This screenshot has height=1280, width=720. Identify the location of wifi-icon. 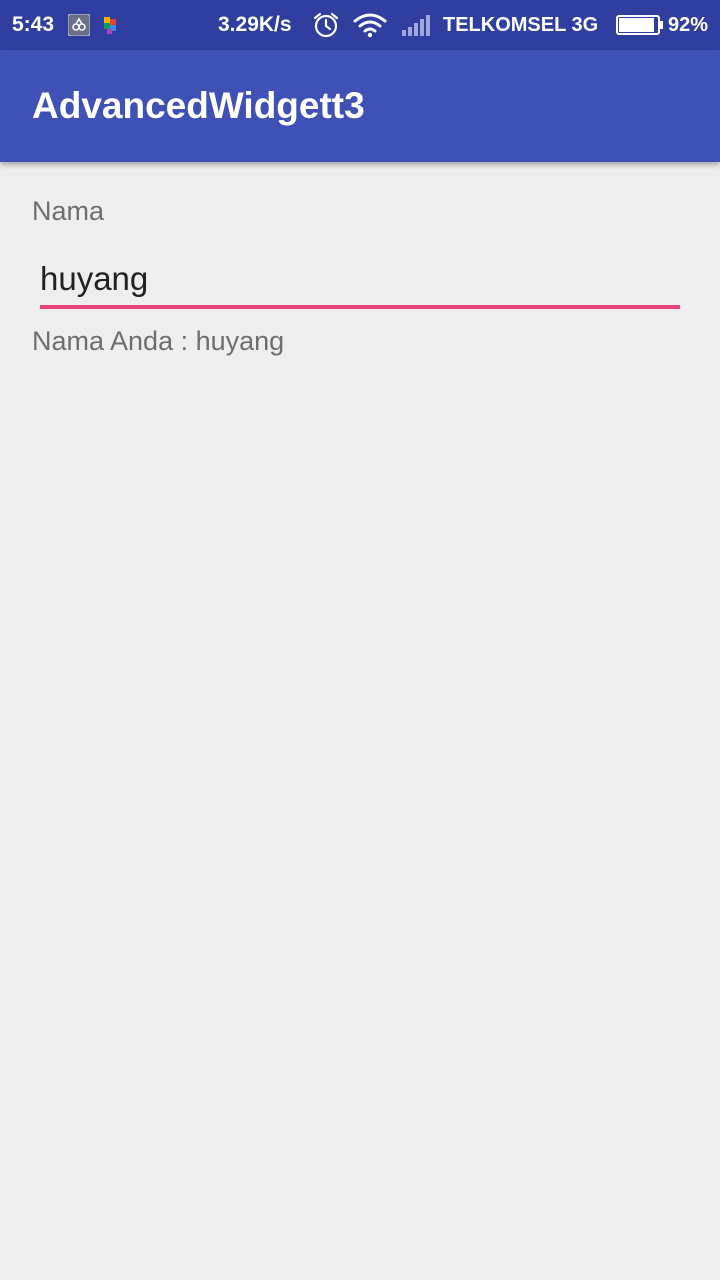
(370, 25).